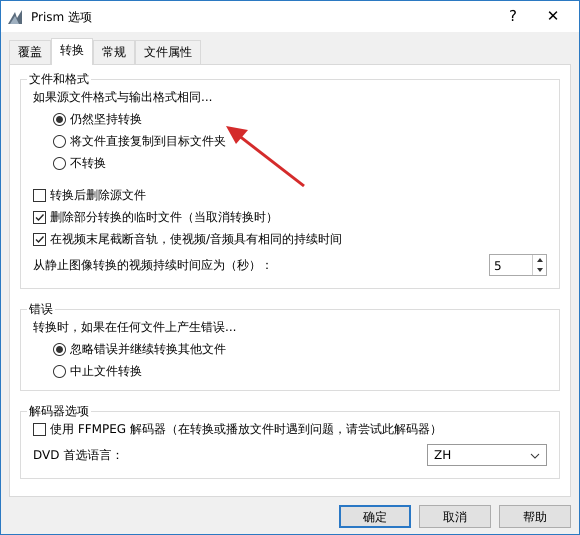 This screenshot has width=580, height=535. What do you see at coordinates (553, 16) in the screenshot?
I see `close-button: ✕` at bounding box center [553, 16].